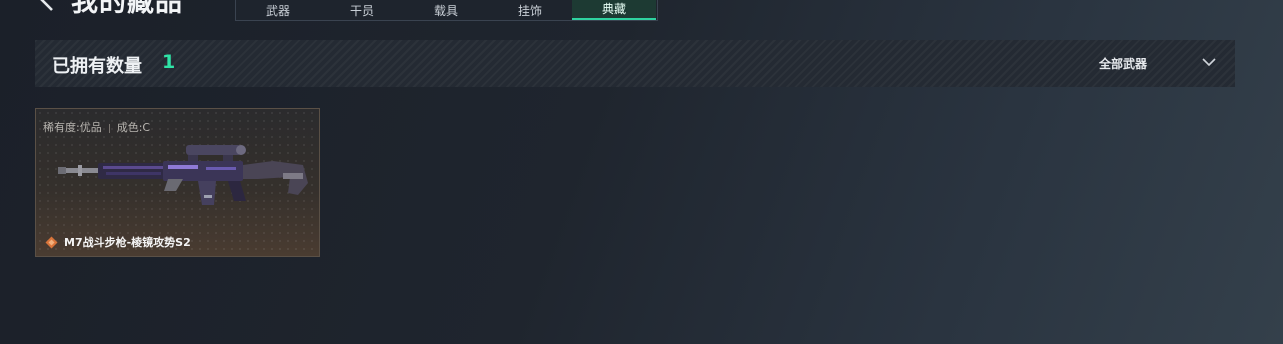 This screenshot has width=1283, height=344. Describe the element at coordinates (127, 9) in the screenshot. I see `page-title: 我的藏品` at that location.